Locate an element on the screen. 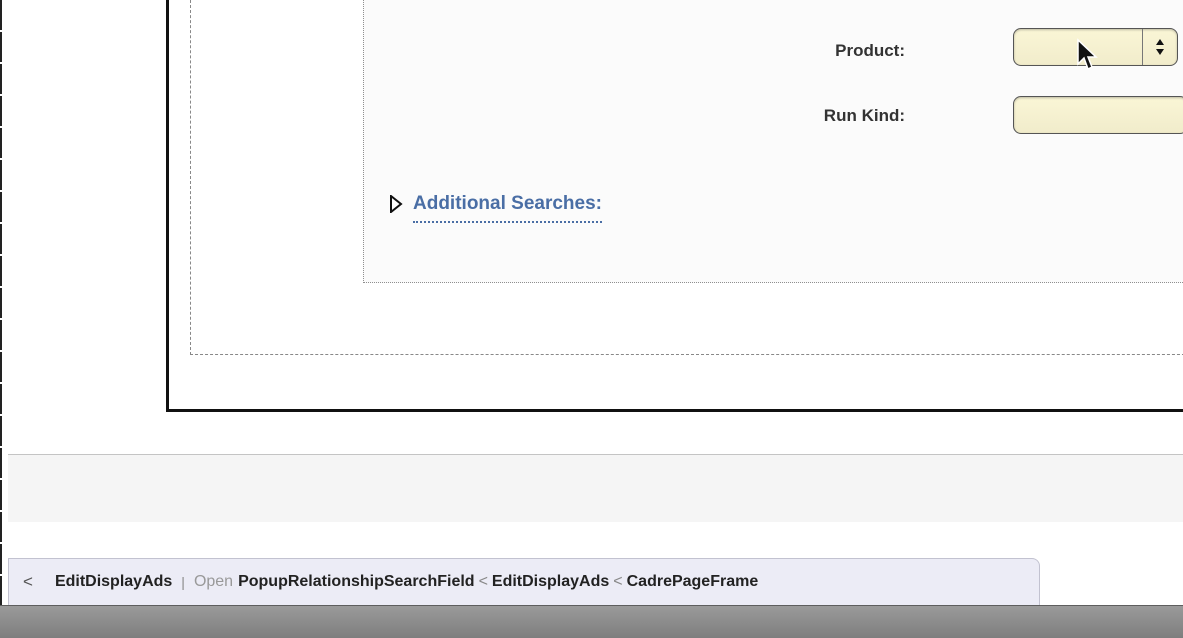 This screenshot has height=638, width=1183. gray-band is located at coordinates (595, 488).